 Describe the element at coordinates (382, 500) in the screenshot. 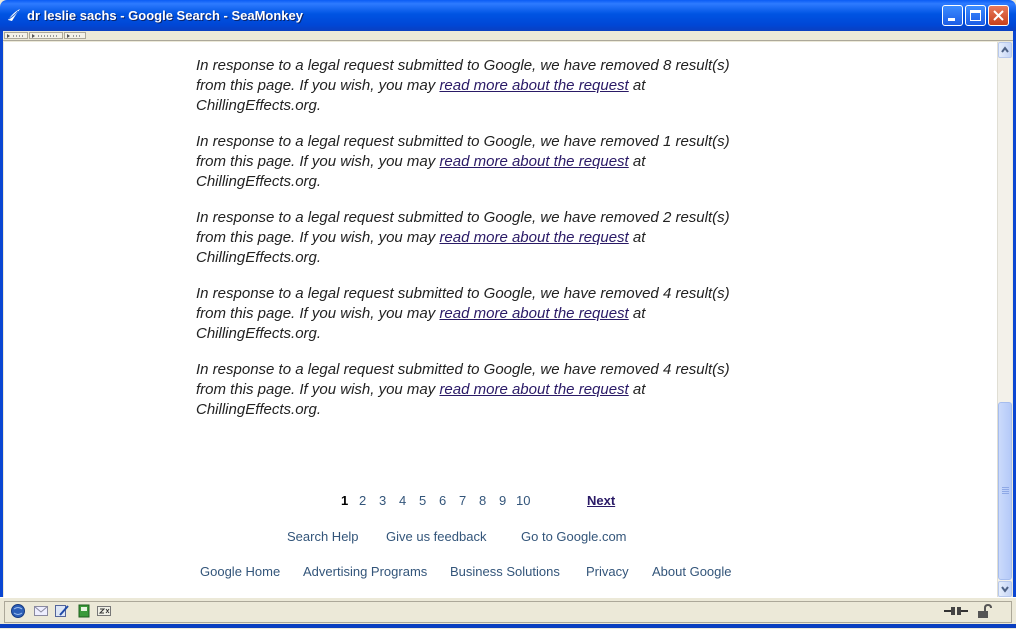

I see `page-number-link: 3` at that location.